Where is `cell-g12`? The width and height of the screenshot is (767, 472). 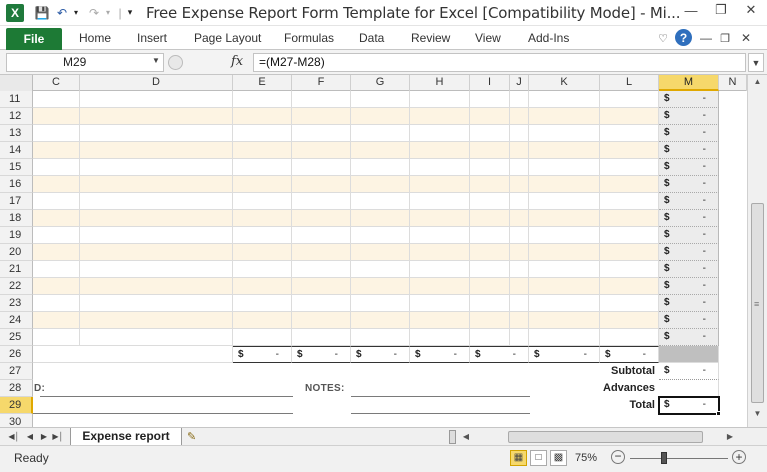
cell-g12 is located at coordinates (380, 116).